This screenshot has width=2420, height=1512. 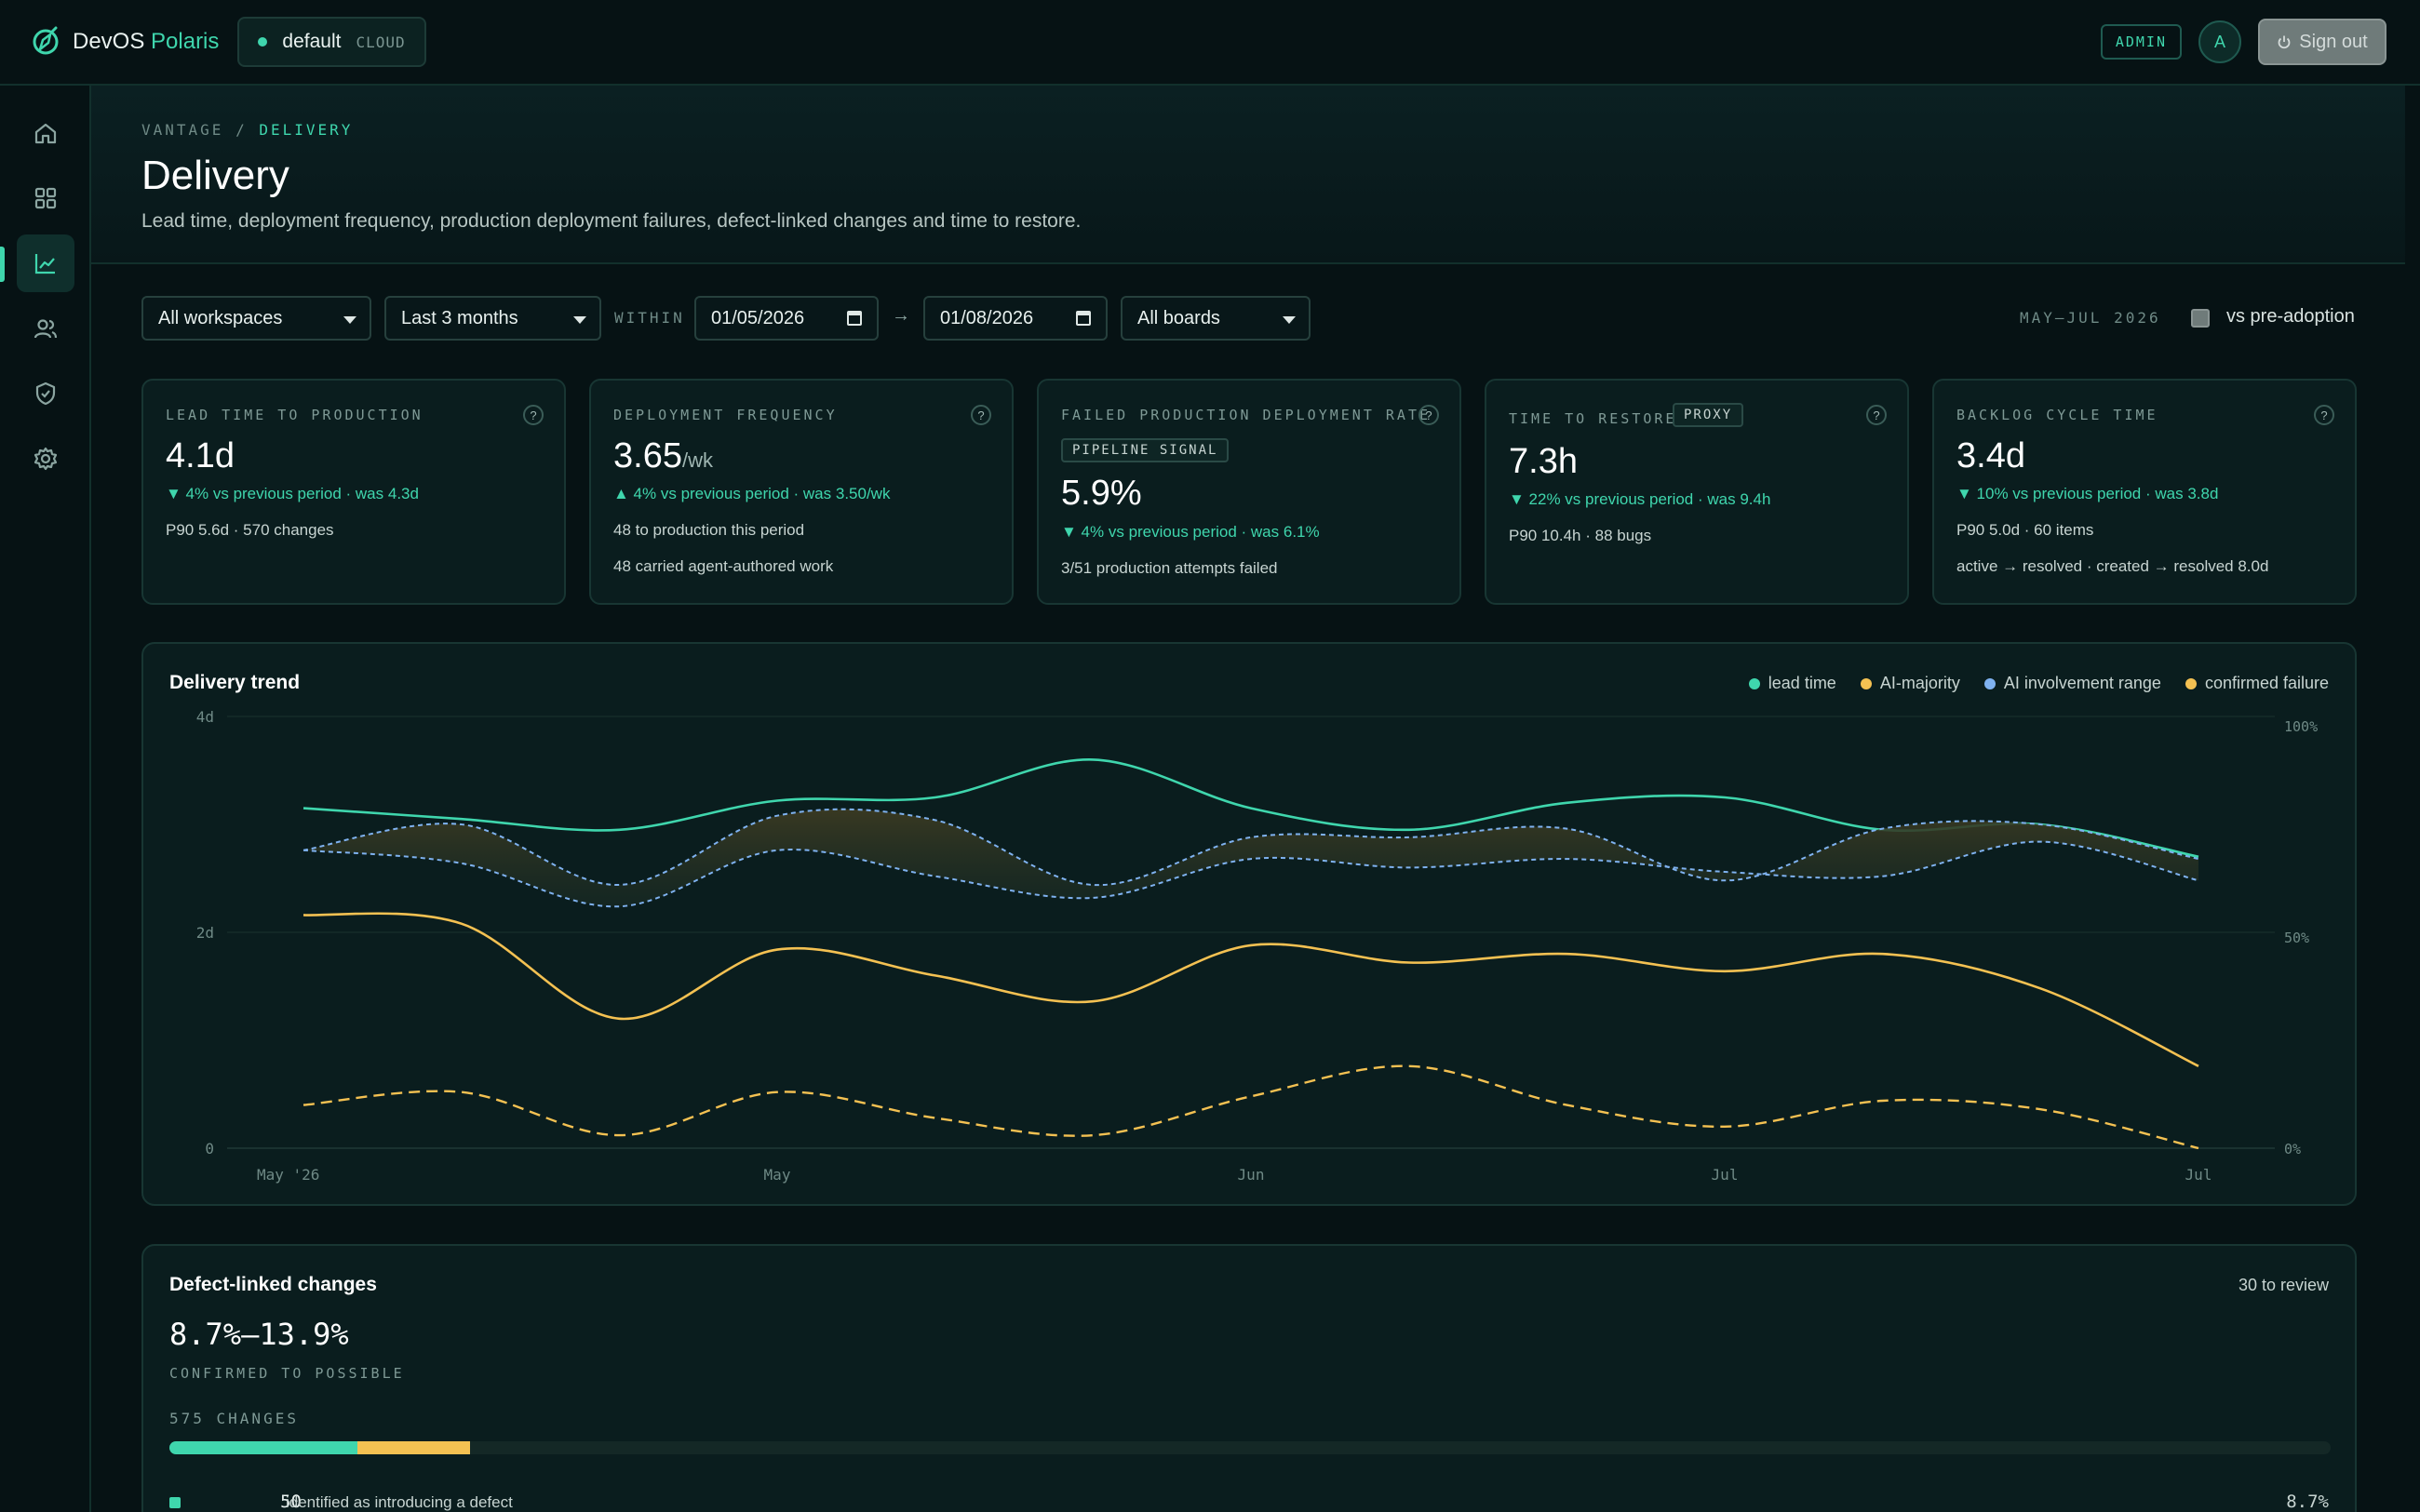 I want to click on kpi-detail: 48 carried agent-authored work, so click(x=723, y=566).